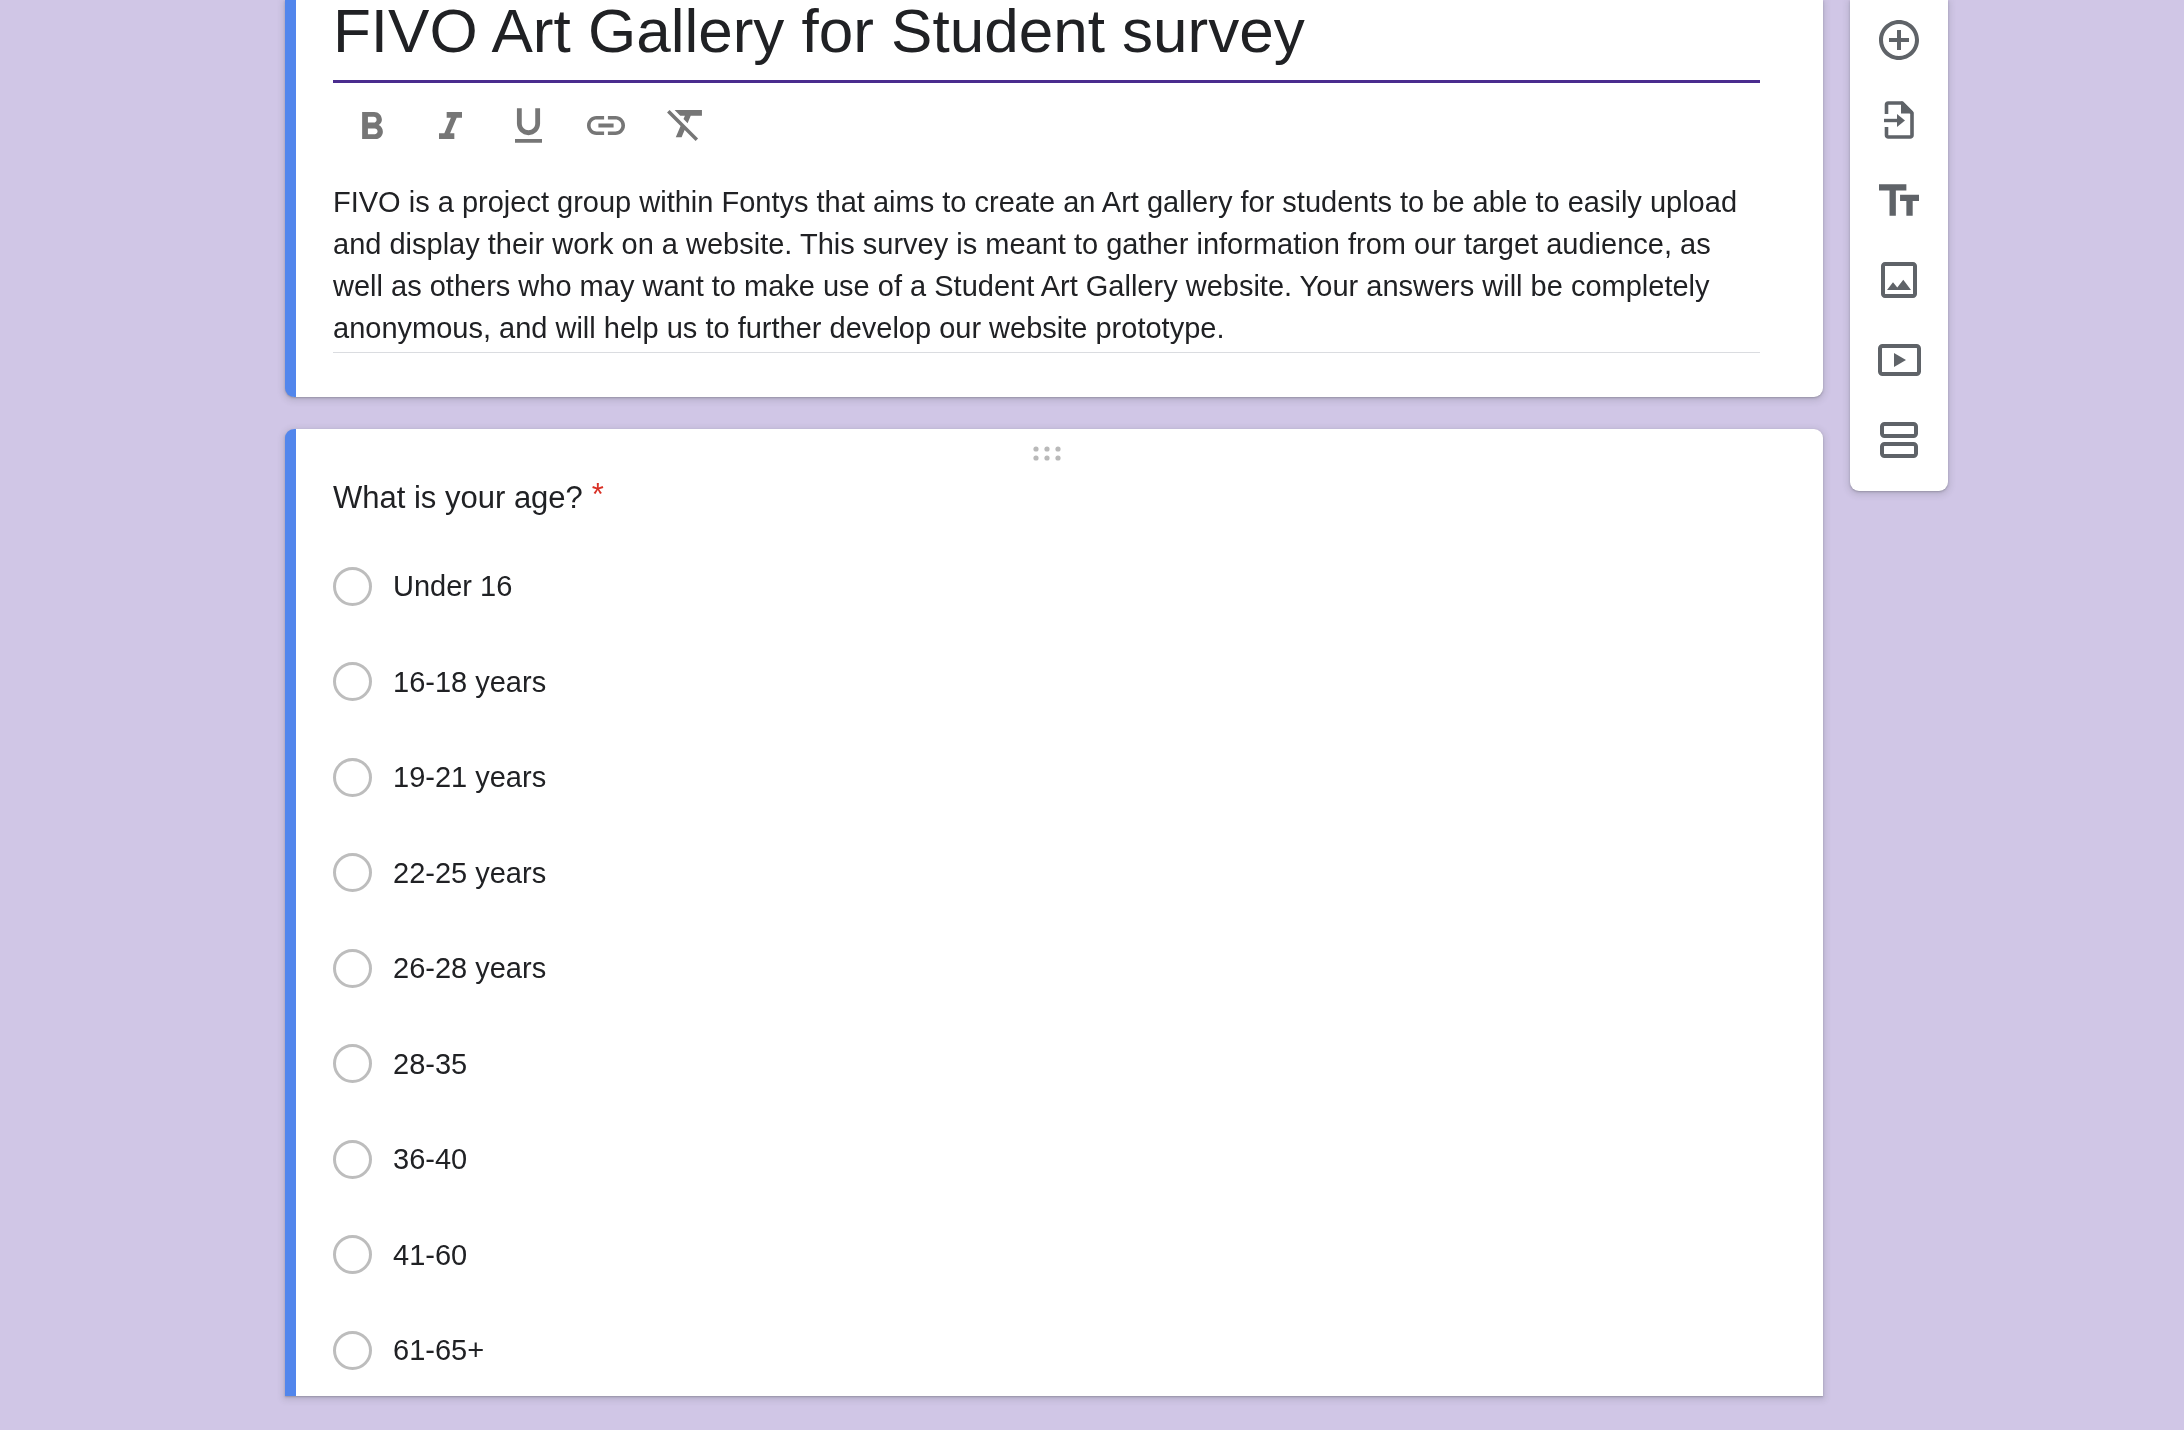 The image size is (2184, 1430). What do you see at coordinates (470, 682) in the screenshot?
I see `option-label: 16-18 years` at bounding box center [470, 682].